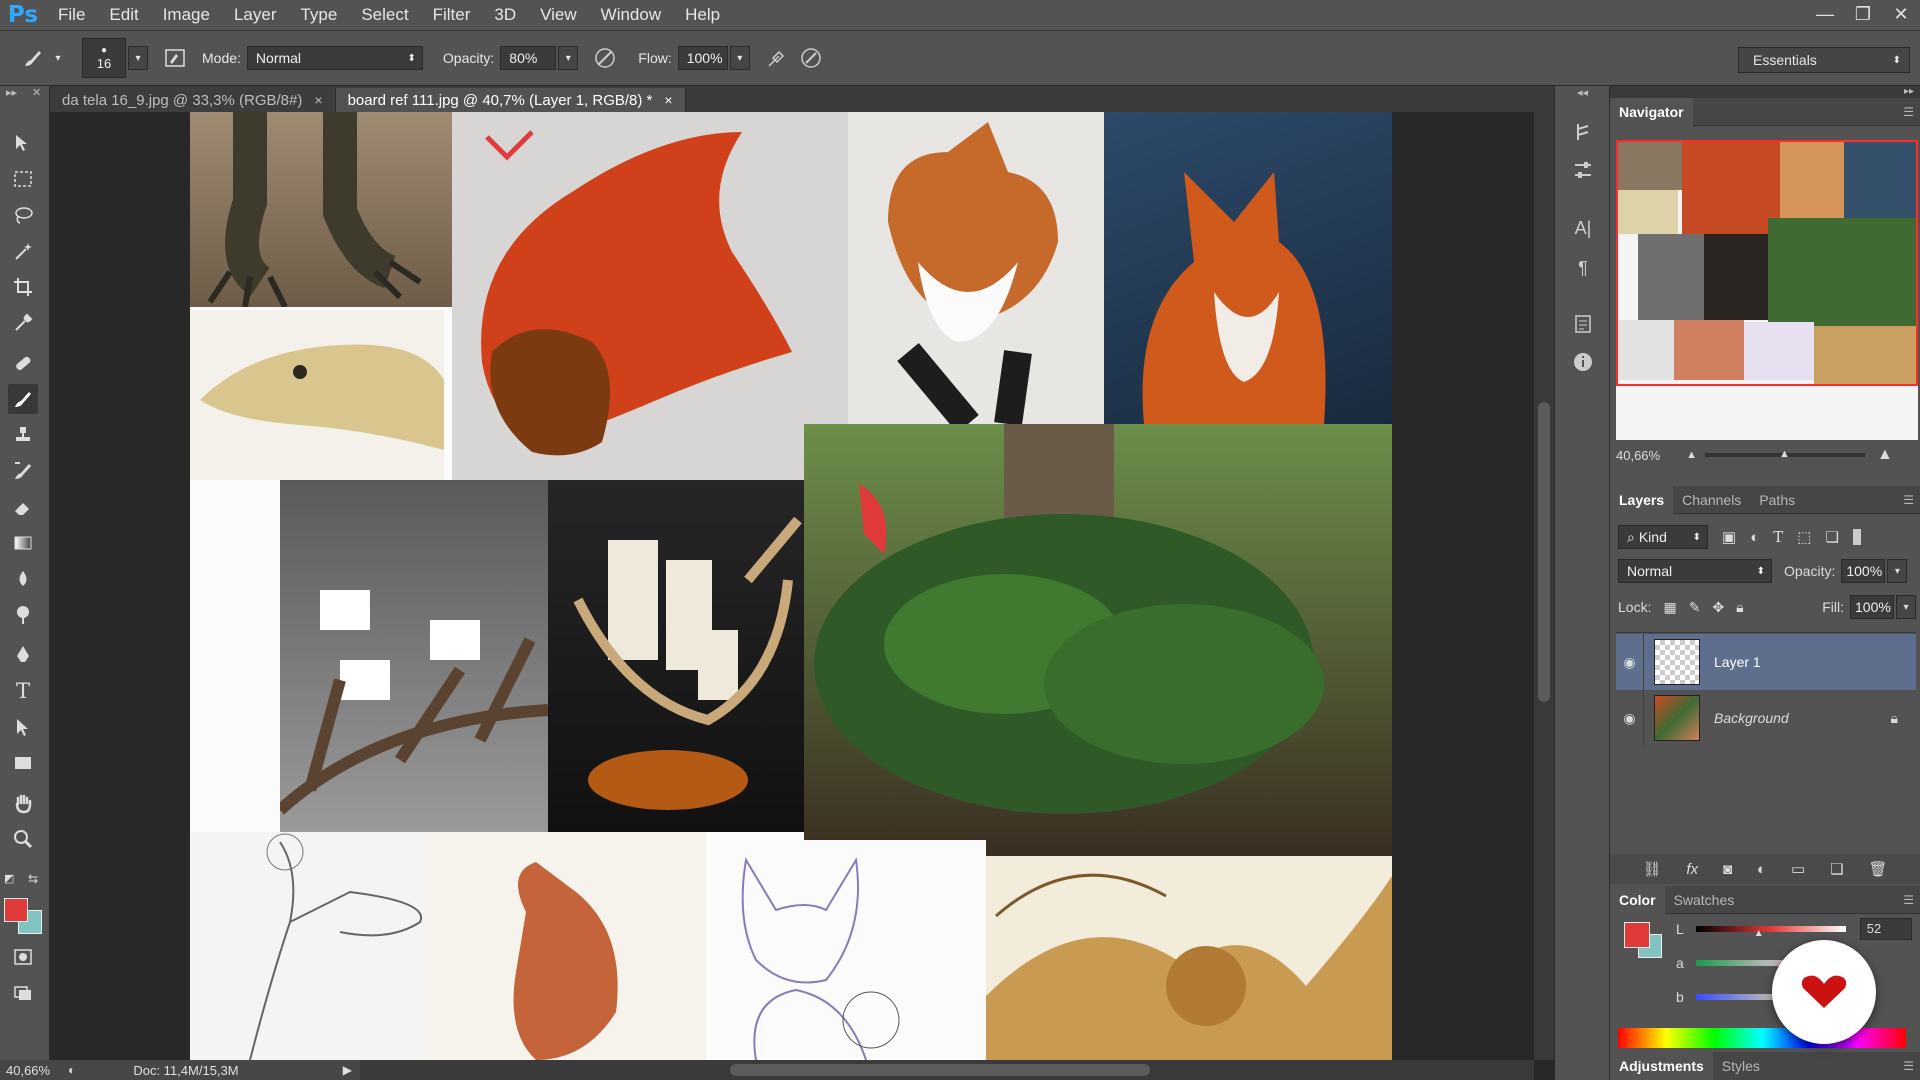 The height and width of the screenshot is (1080, 1920). Describe the element at coordinates (1906, 607) in the screenshot. I see `fill-dropdown: ▾` at that location.